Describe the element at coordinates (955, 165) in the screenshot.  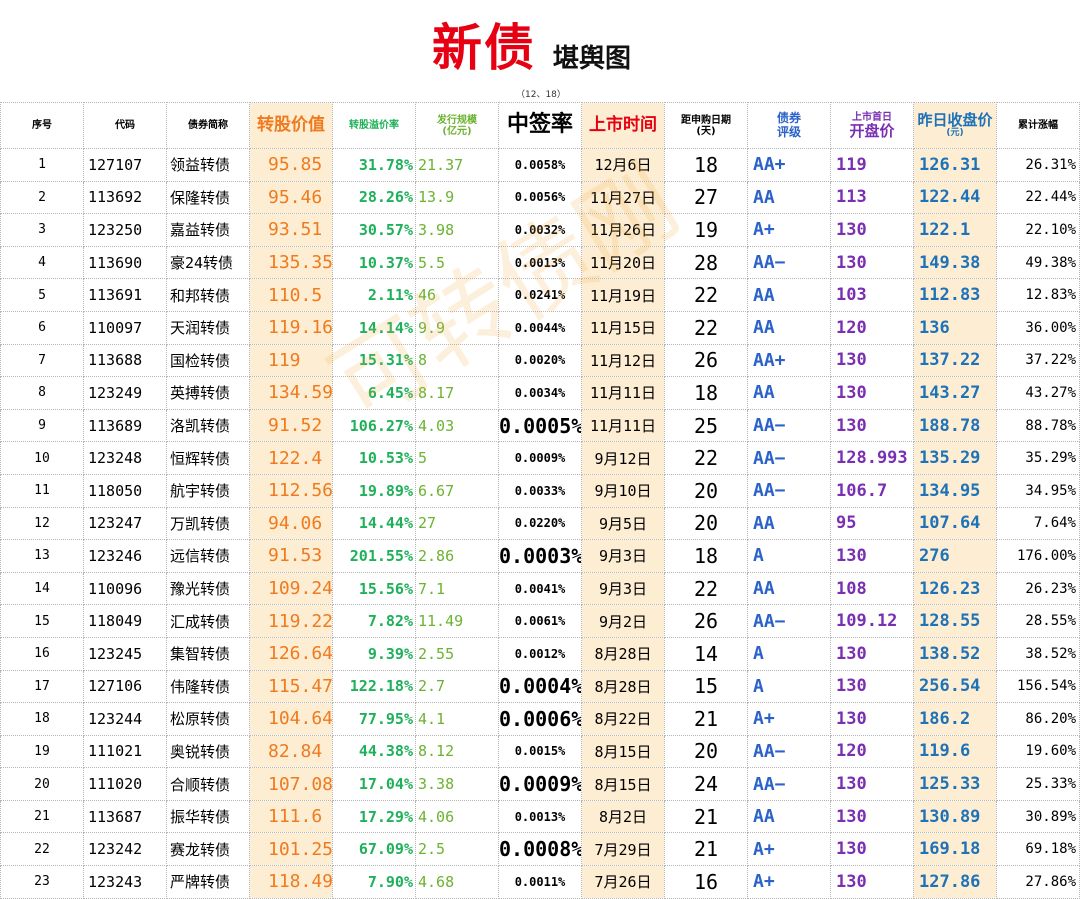
I see `cell-close-price: 126.31` at that location.